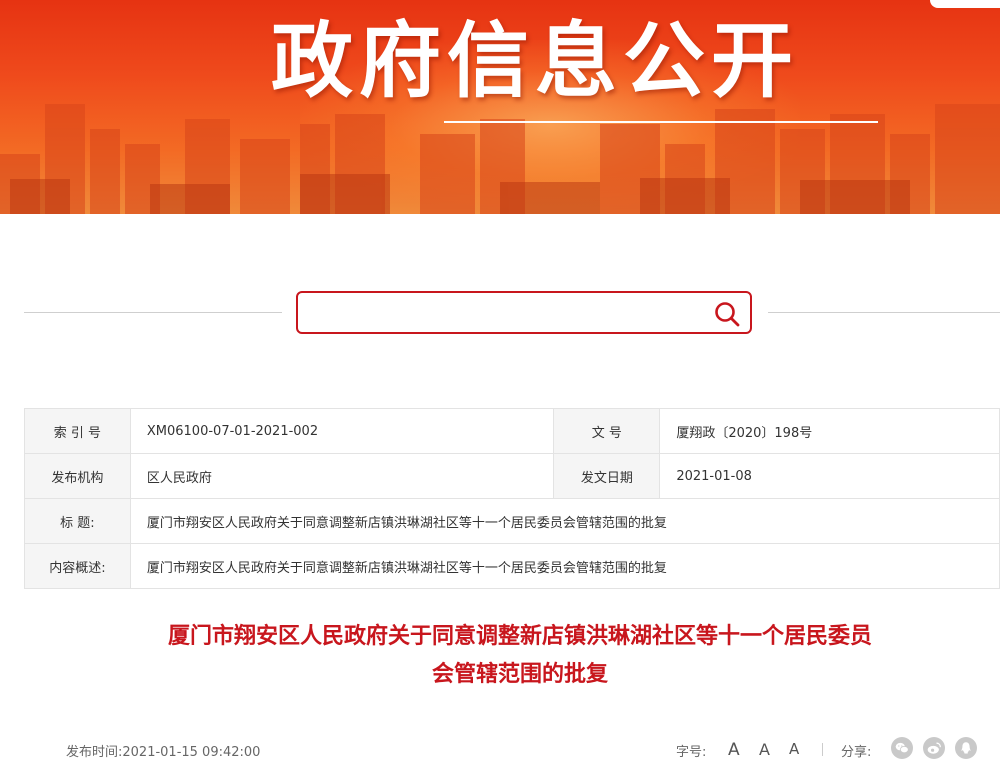 The image size is (1000, 777). Describe the element at coordinates (503, 313) in the screenshot. I see `search-input` at that location.